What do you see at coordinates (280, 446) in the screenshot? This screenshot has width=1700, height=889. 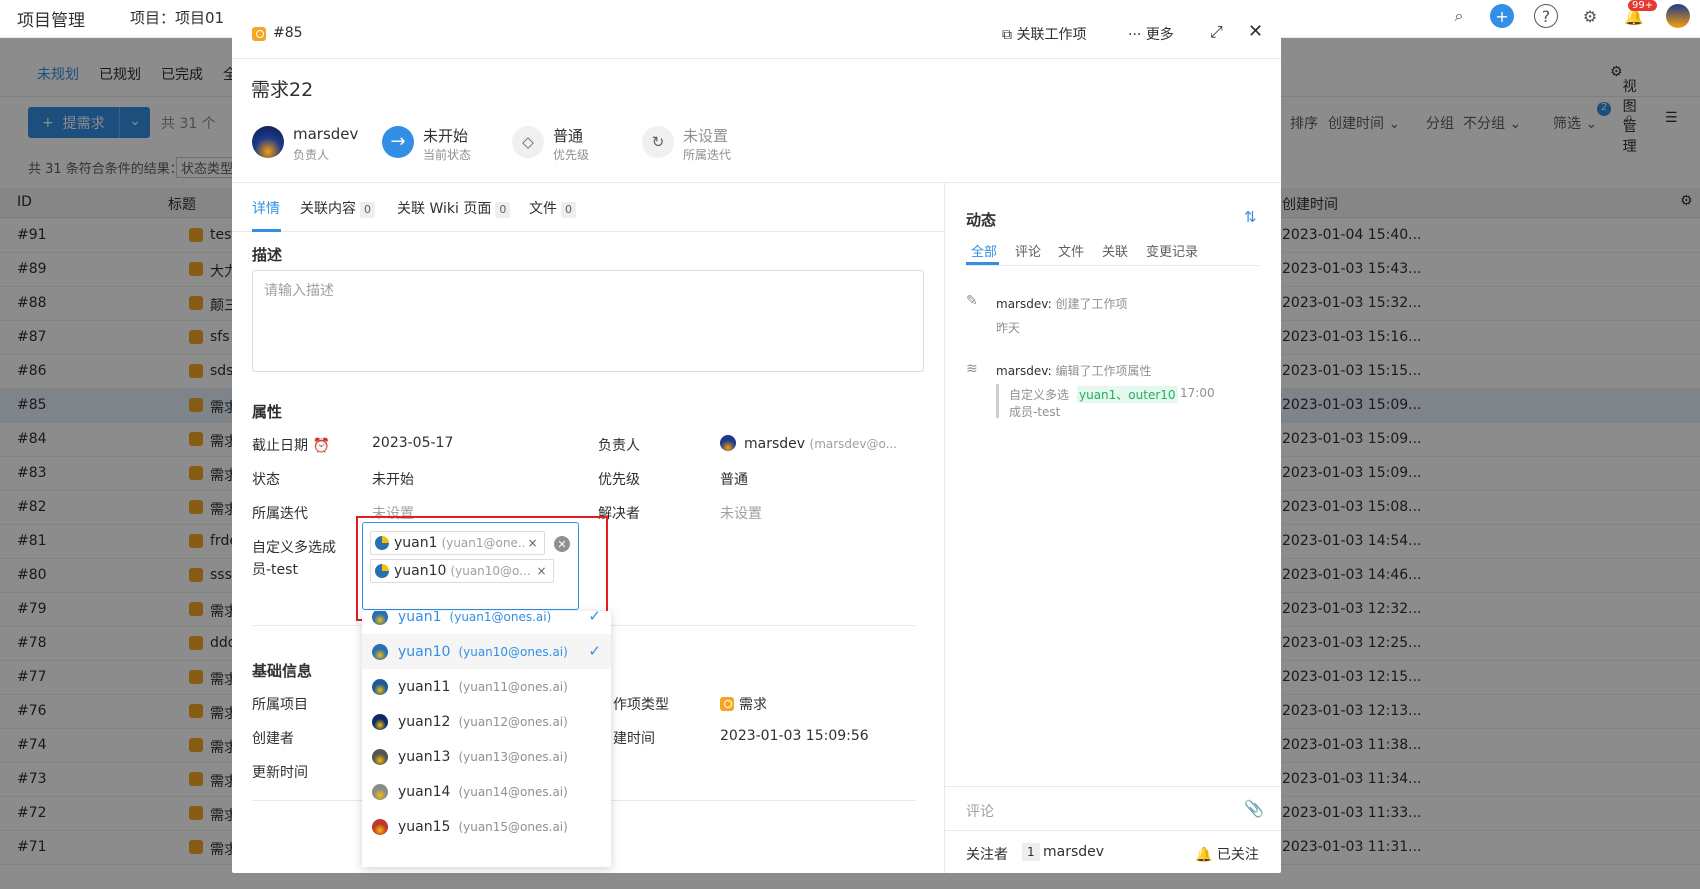 I see `deadline-label-text: 截止日期` at bounding box center [280, 446].